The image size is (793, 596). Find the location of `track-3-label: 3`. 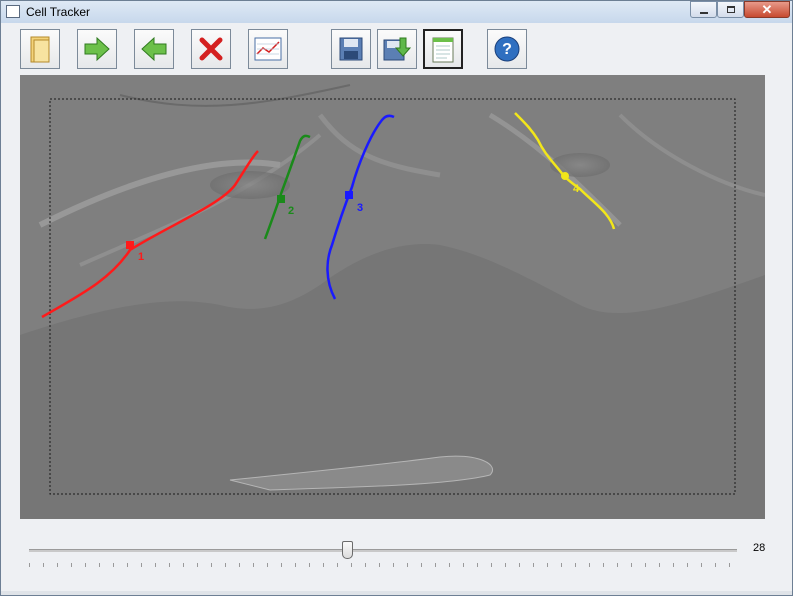

track-3-label: 3 is located at coordinates (360, 208).